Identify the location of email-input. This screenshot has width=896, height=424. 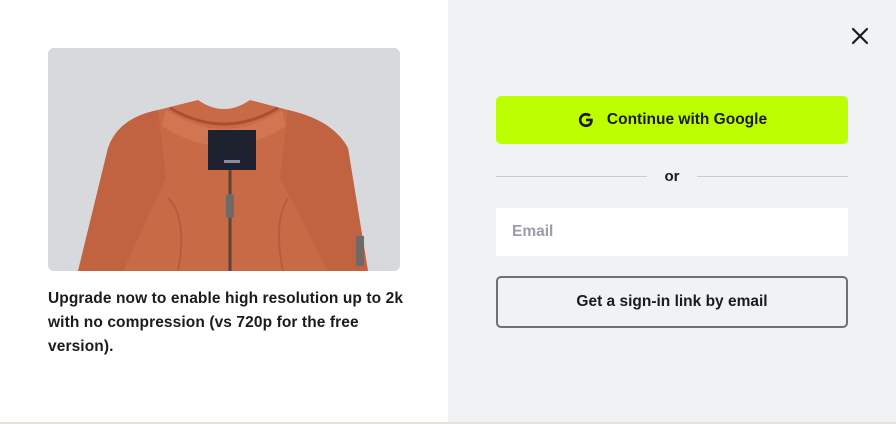
(672, 232).